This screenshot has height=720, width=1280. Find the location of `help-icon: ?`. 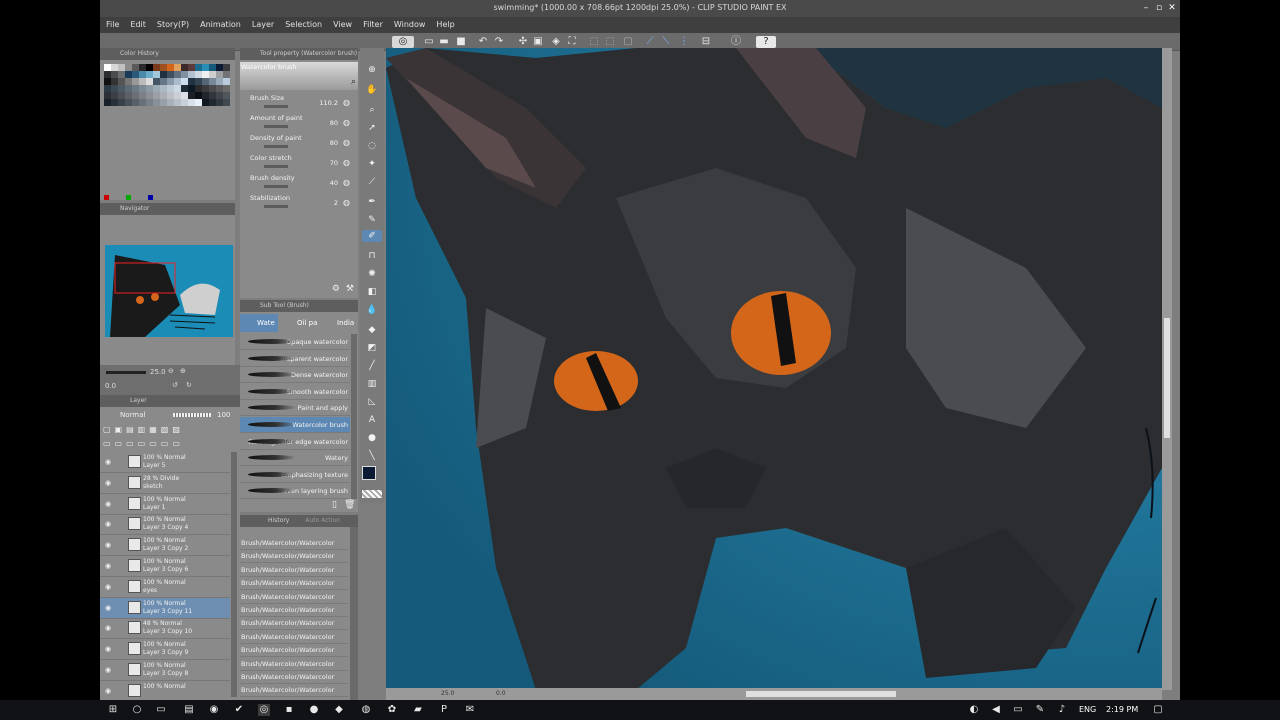

help-icon: ? is located at coordinates (766, 42).